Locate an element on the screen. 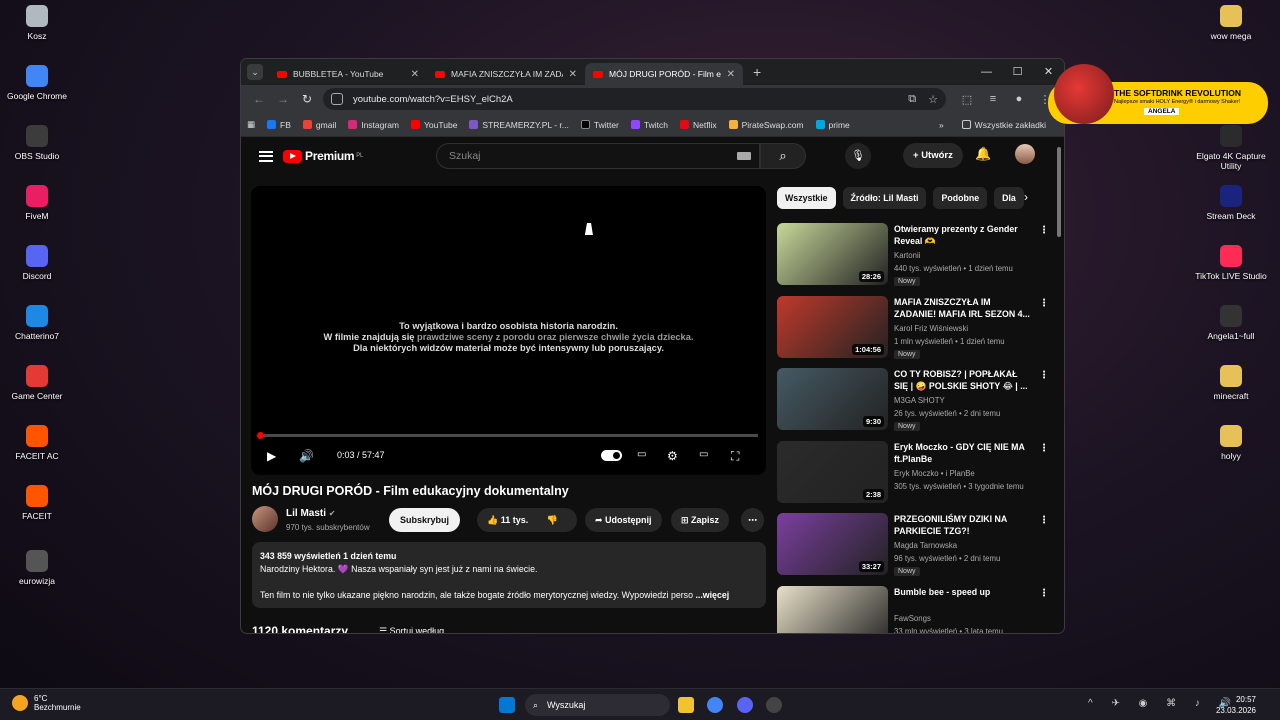 The height and width of the screenshot is (720, 1280). new-tab-icon: + is located at coordinates (757, 72).